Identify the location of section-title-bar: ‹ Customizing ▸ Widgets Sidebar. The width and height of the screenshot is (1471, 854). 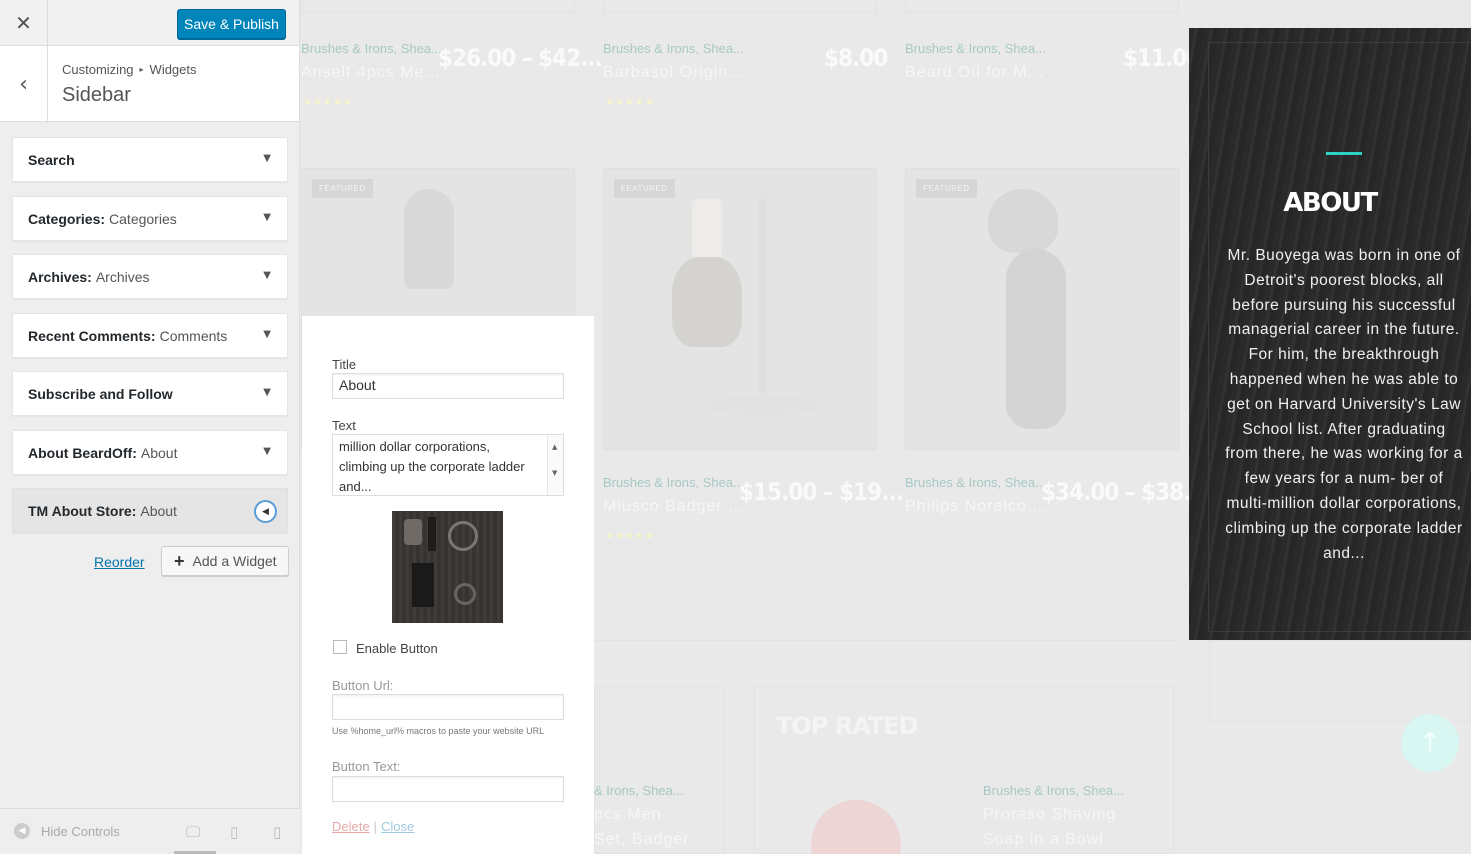
(149, 84).